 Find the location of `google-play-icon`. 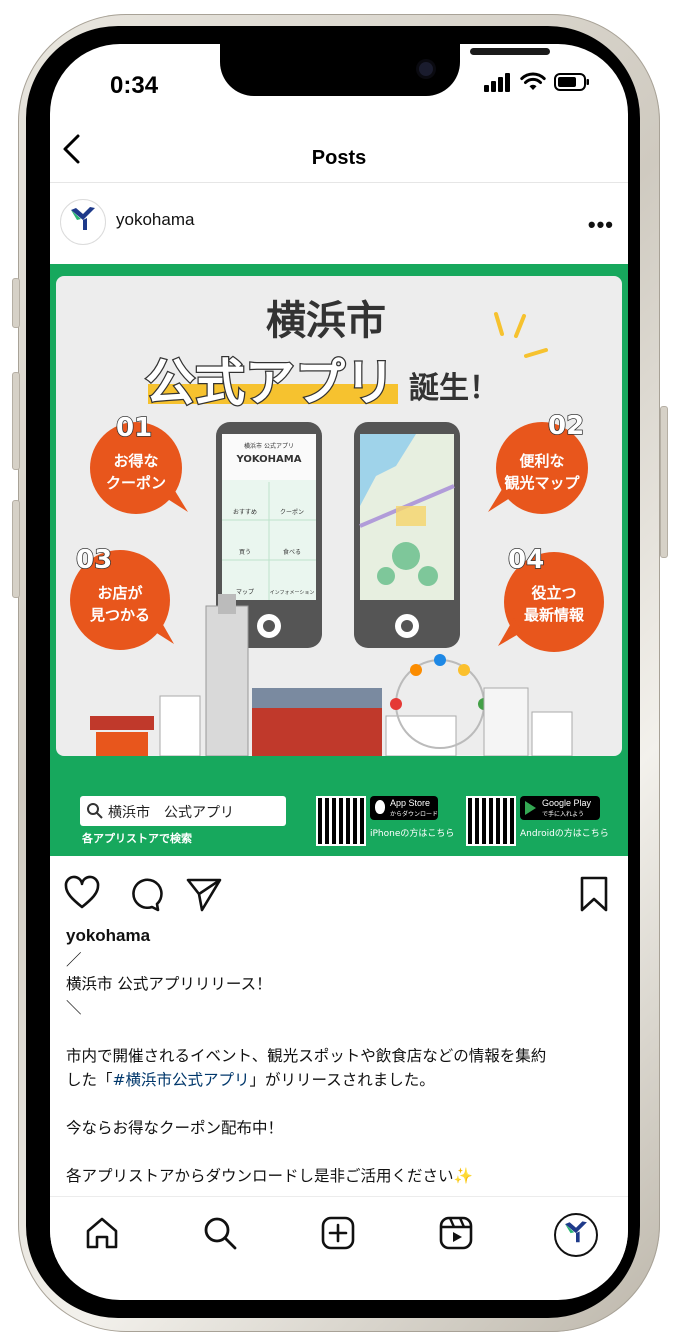

google-play-icon is located at coordinates (530, 808).